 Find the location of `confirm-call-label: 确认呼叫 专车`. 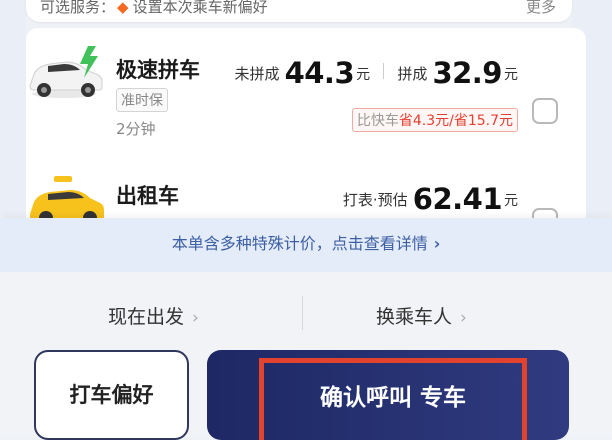

confirm-call-label: 确认呼叫 专车 is located at coordinates (393, 399).